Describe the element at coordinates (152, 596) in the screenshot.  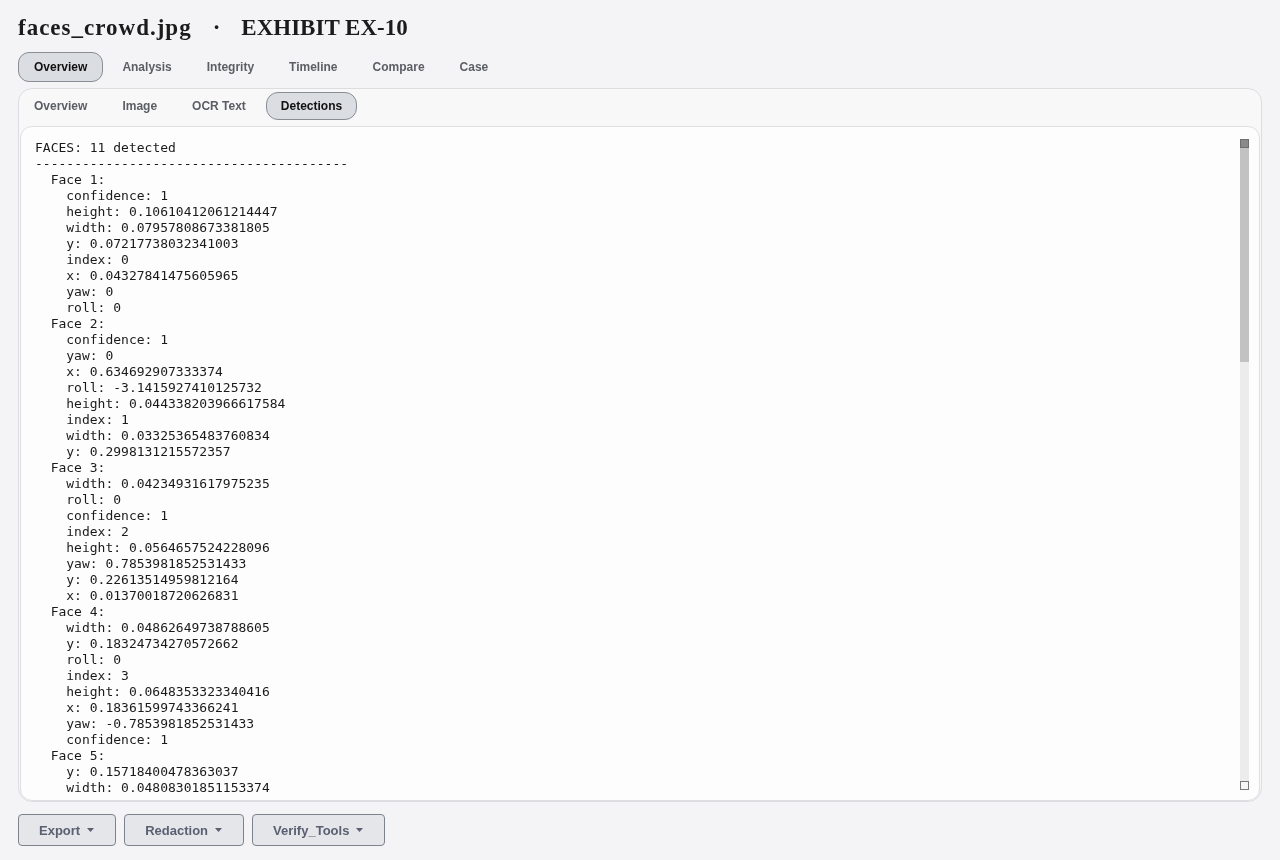
I see `face-attribute: x: 0.01370018720626831` at that location.